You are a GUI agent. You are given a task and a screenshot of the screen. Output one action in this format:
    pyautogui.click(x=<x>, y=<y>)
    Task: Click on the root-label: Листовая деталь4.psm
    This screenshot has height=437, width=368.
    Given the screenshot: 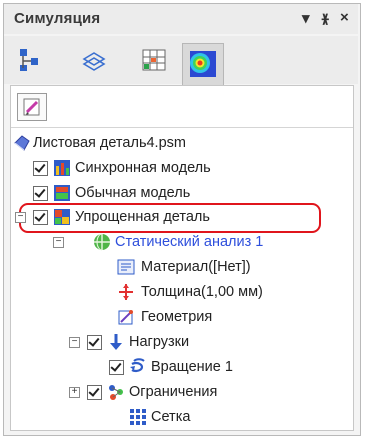 What is the action you would take?
    pyautogui.click(x=109, y=143)
    